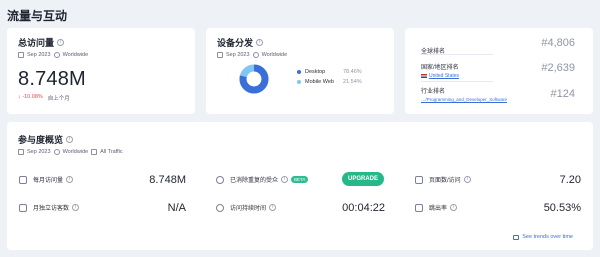 This screenshot has width=600, height=257. Describe the element at coordinates (58, 99) in the screenshot. I see `delta-note: 自上个月` at that location.